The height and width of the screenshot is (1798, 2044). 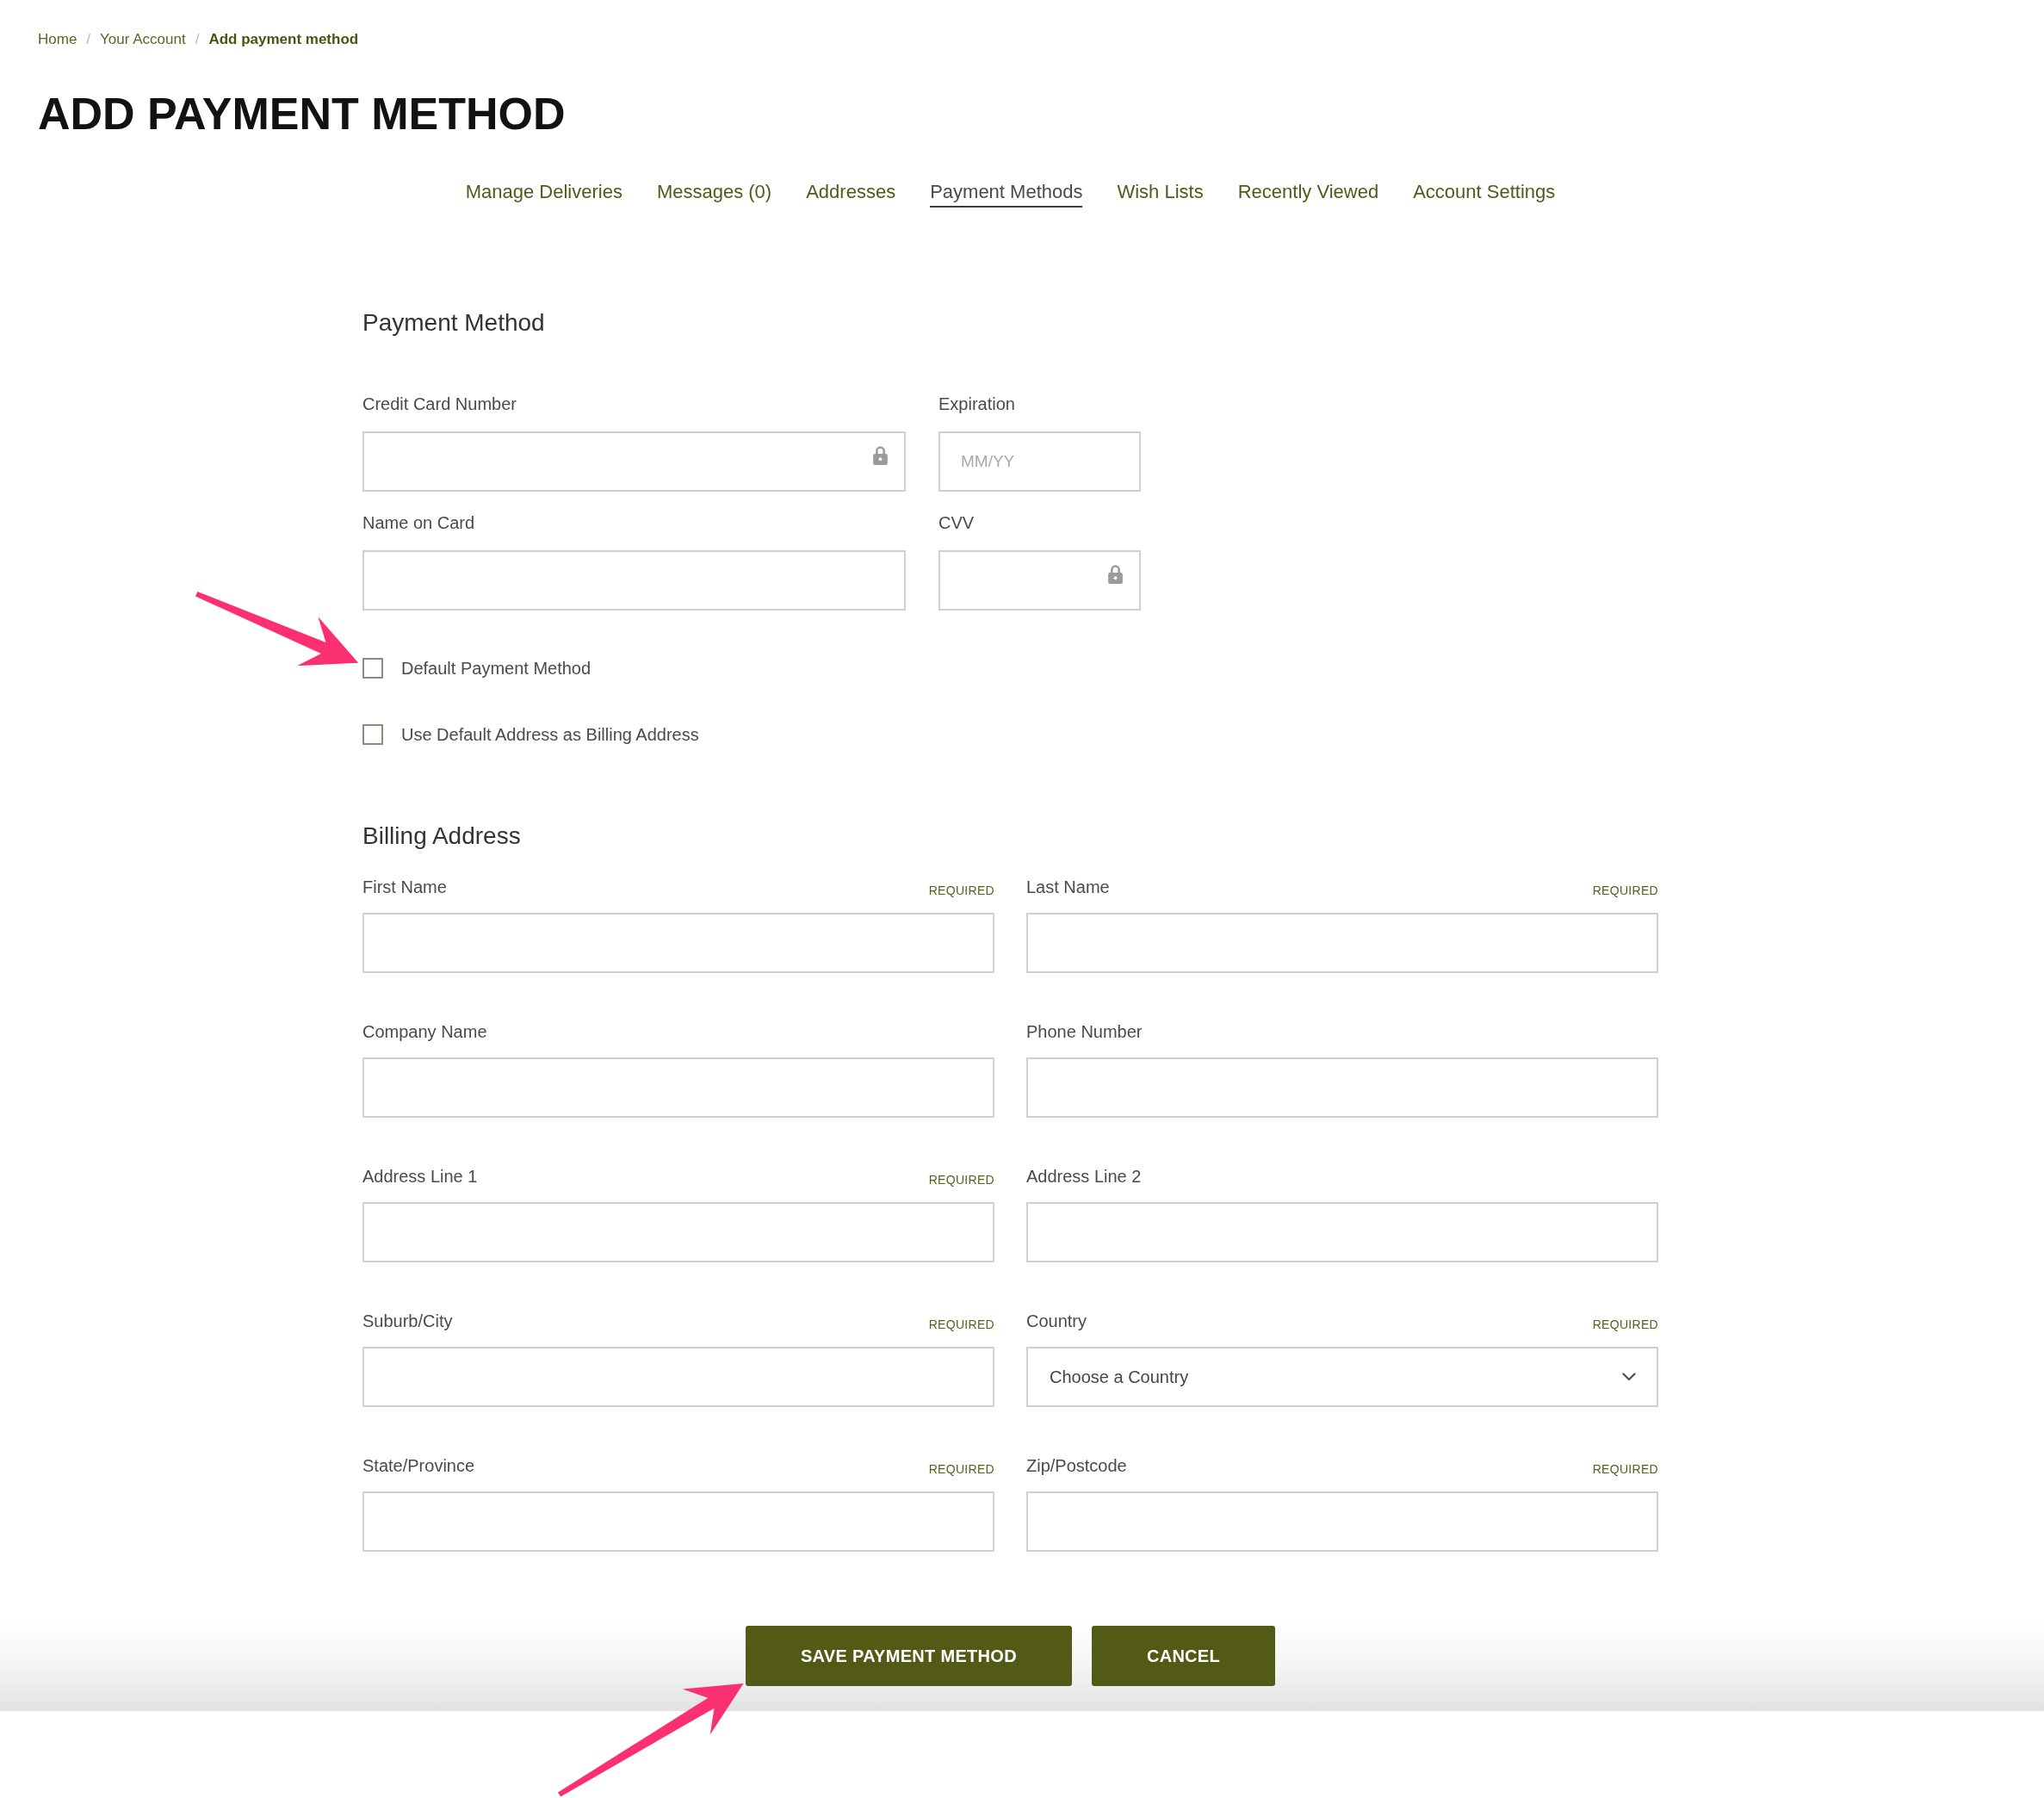 I want to click on field-label: Phone Number, so click(x=1084, y=1032).